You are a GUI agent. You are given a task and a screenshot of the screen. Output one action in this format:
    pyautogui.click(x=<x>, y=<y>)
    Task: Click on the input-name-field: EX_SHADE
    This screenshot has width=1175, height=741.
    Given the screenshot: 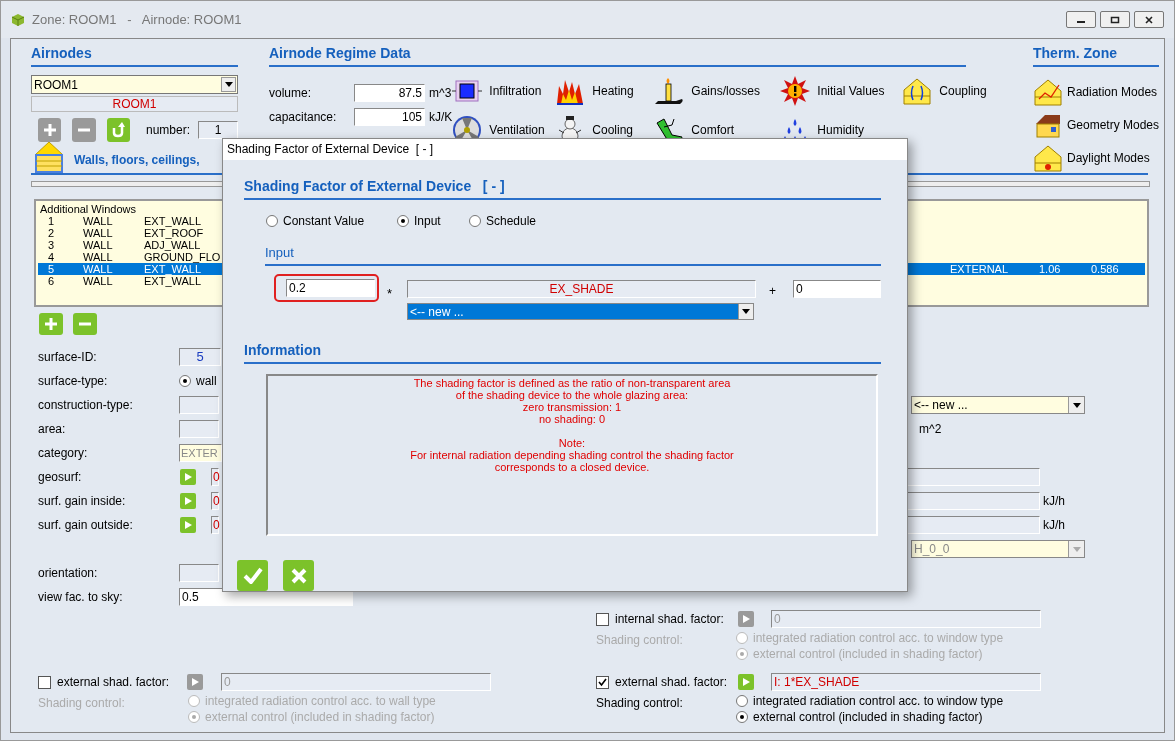 What is the action you would take?
    pyautogui.click(x=581, y=289)
    